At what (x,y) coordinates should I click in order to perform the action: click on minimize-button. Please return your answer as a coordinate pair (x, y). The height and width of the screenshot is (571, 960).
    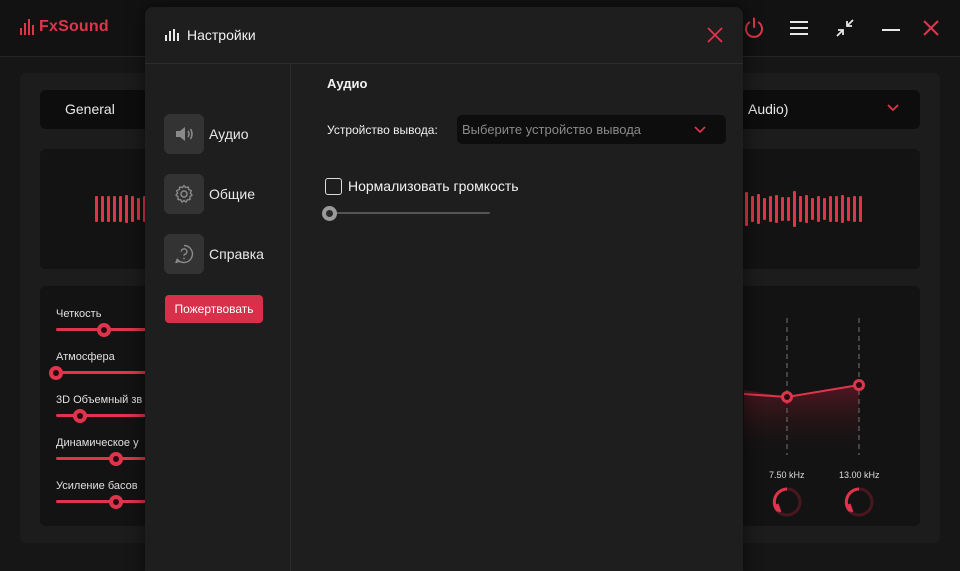
    Looking at the image, I should click on (891, 28).